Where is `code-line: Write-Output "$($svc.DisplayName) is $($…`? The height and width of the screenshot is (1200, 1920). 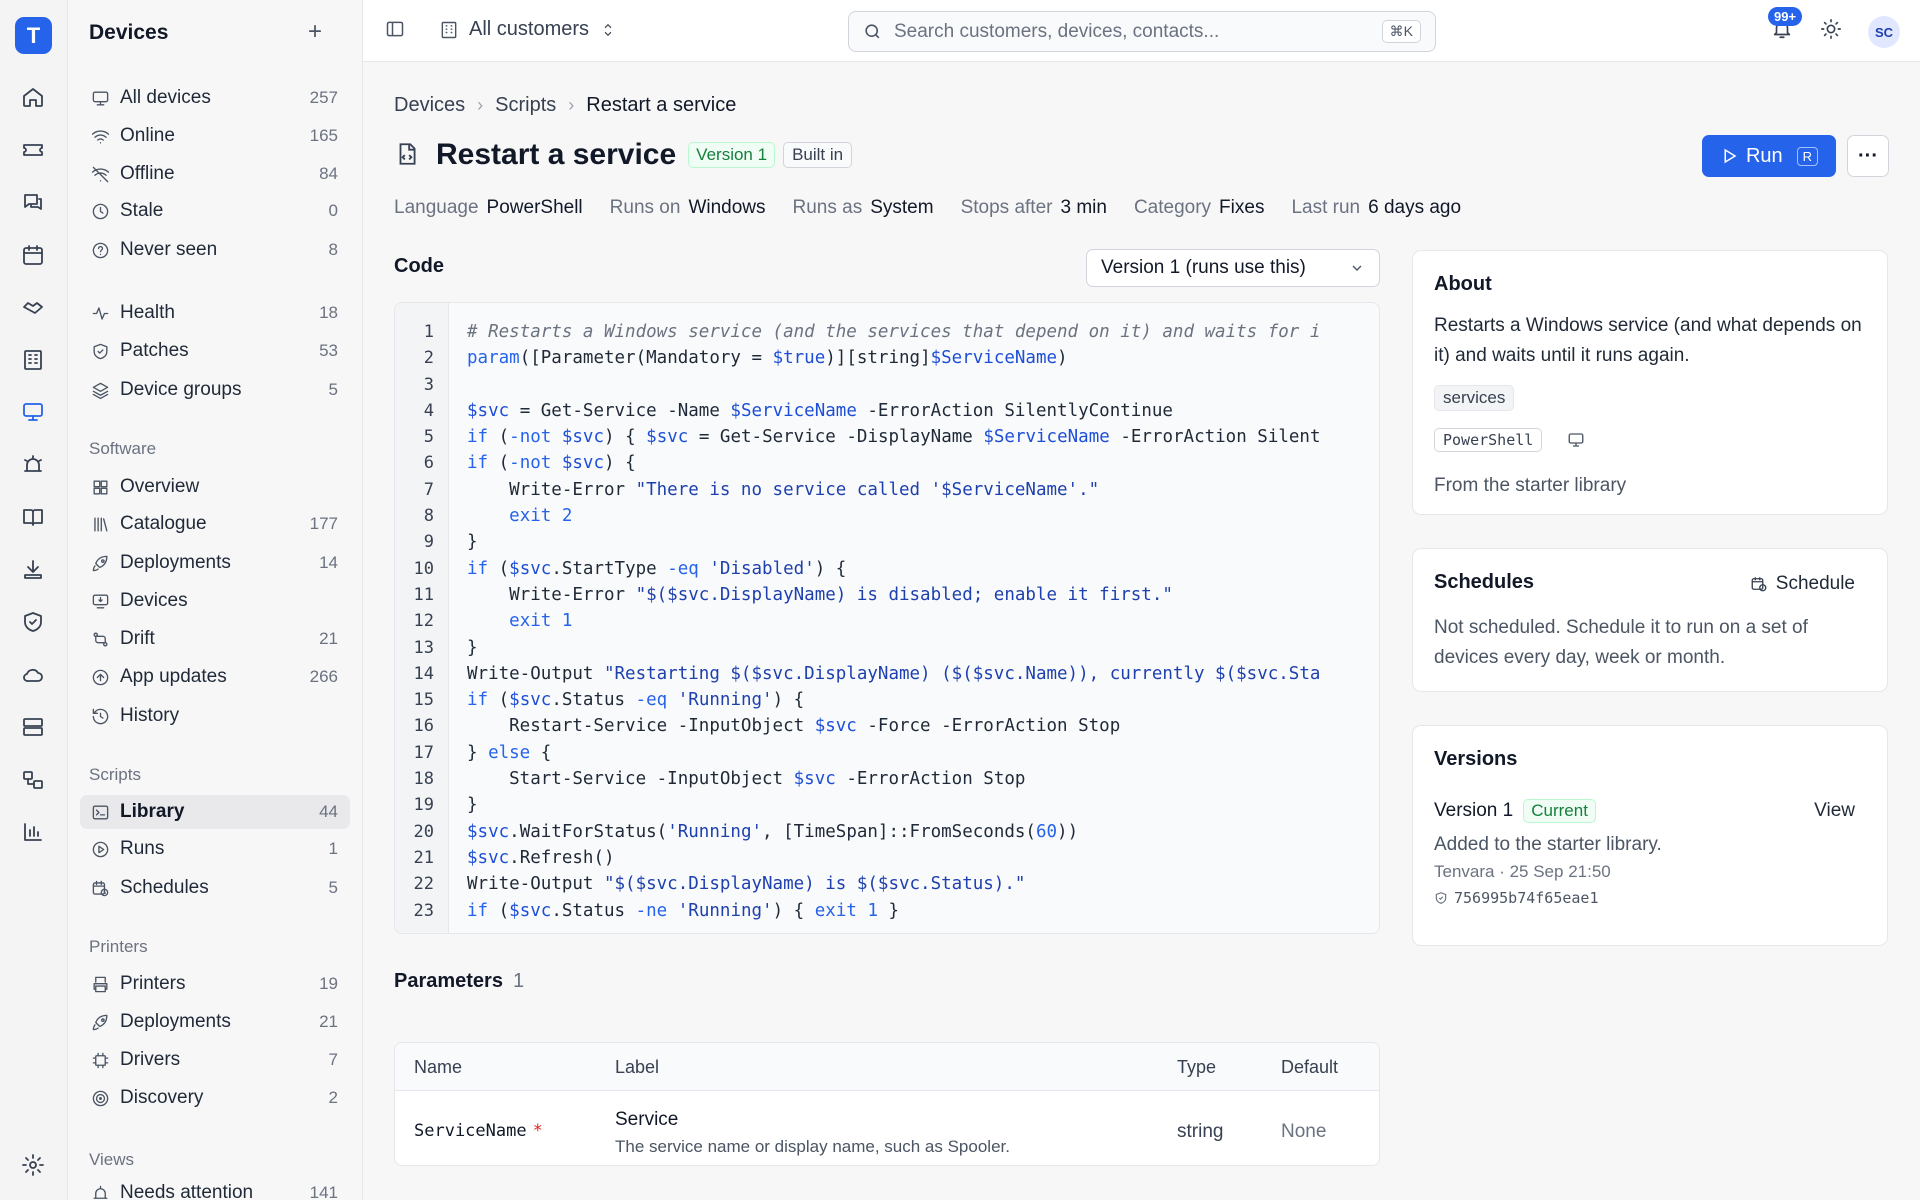
code-line: Write-Output "$($svc.DisplayName) is $($… is located at coordinates (746, 884).